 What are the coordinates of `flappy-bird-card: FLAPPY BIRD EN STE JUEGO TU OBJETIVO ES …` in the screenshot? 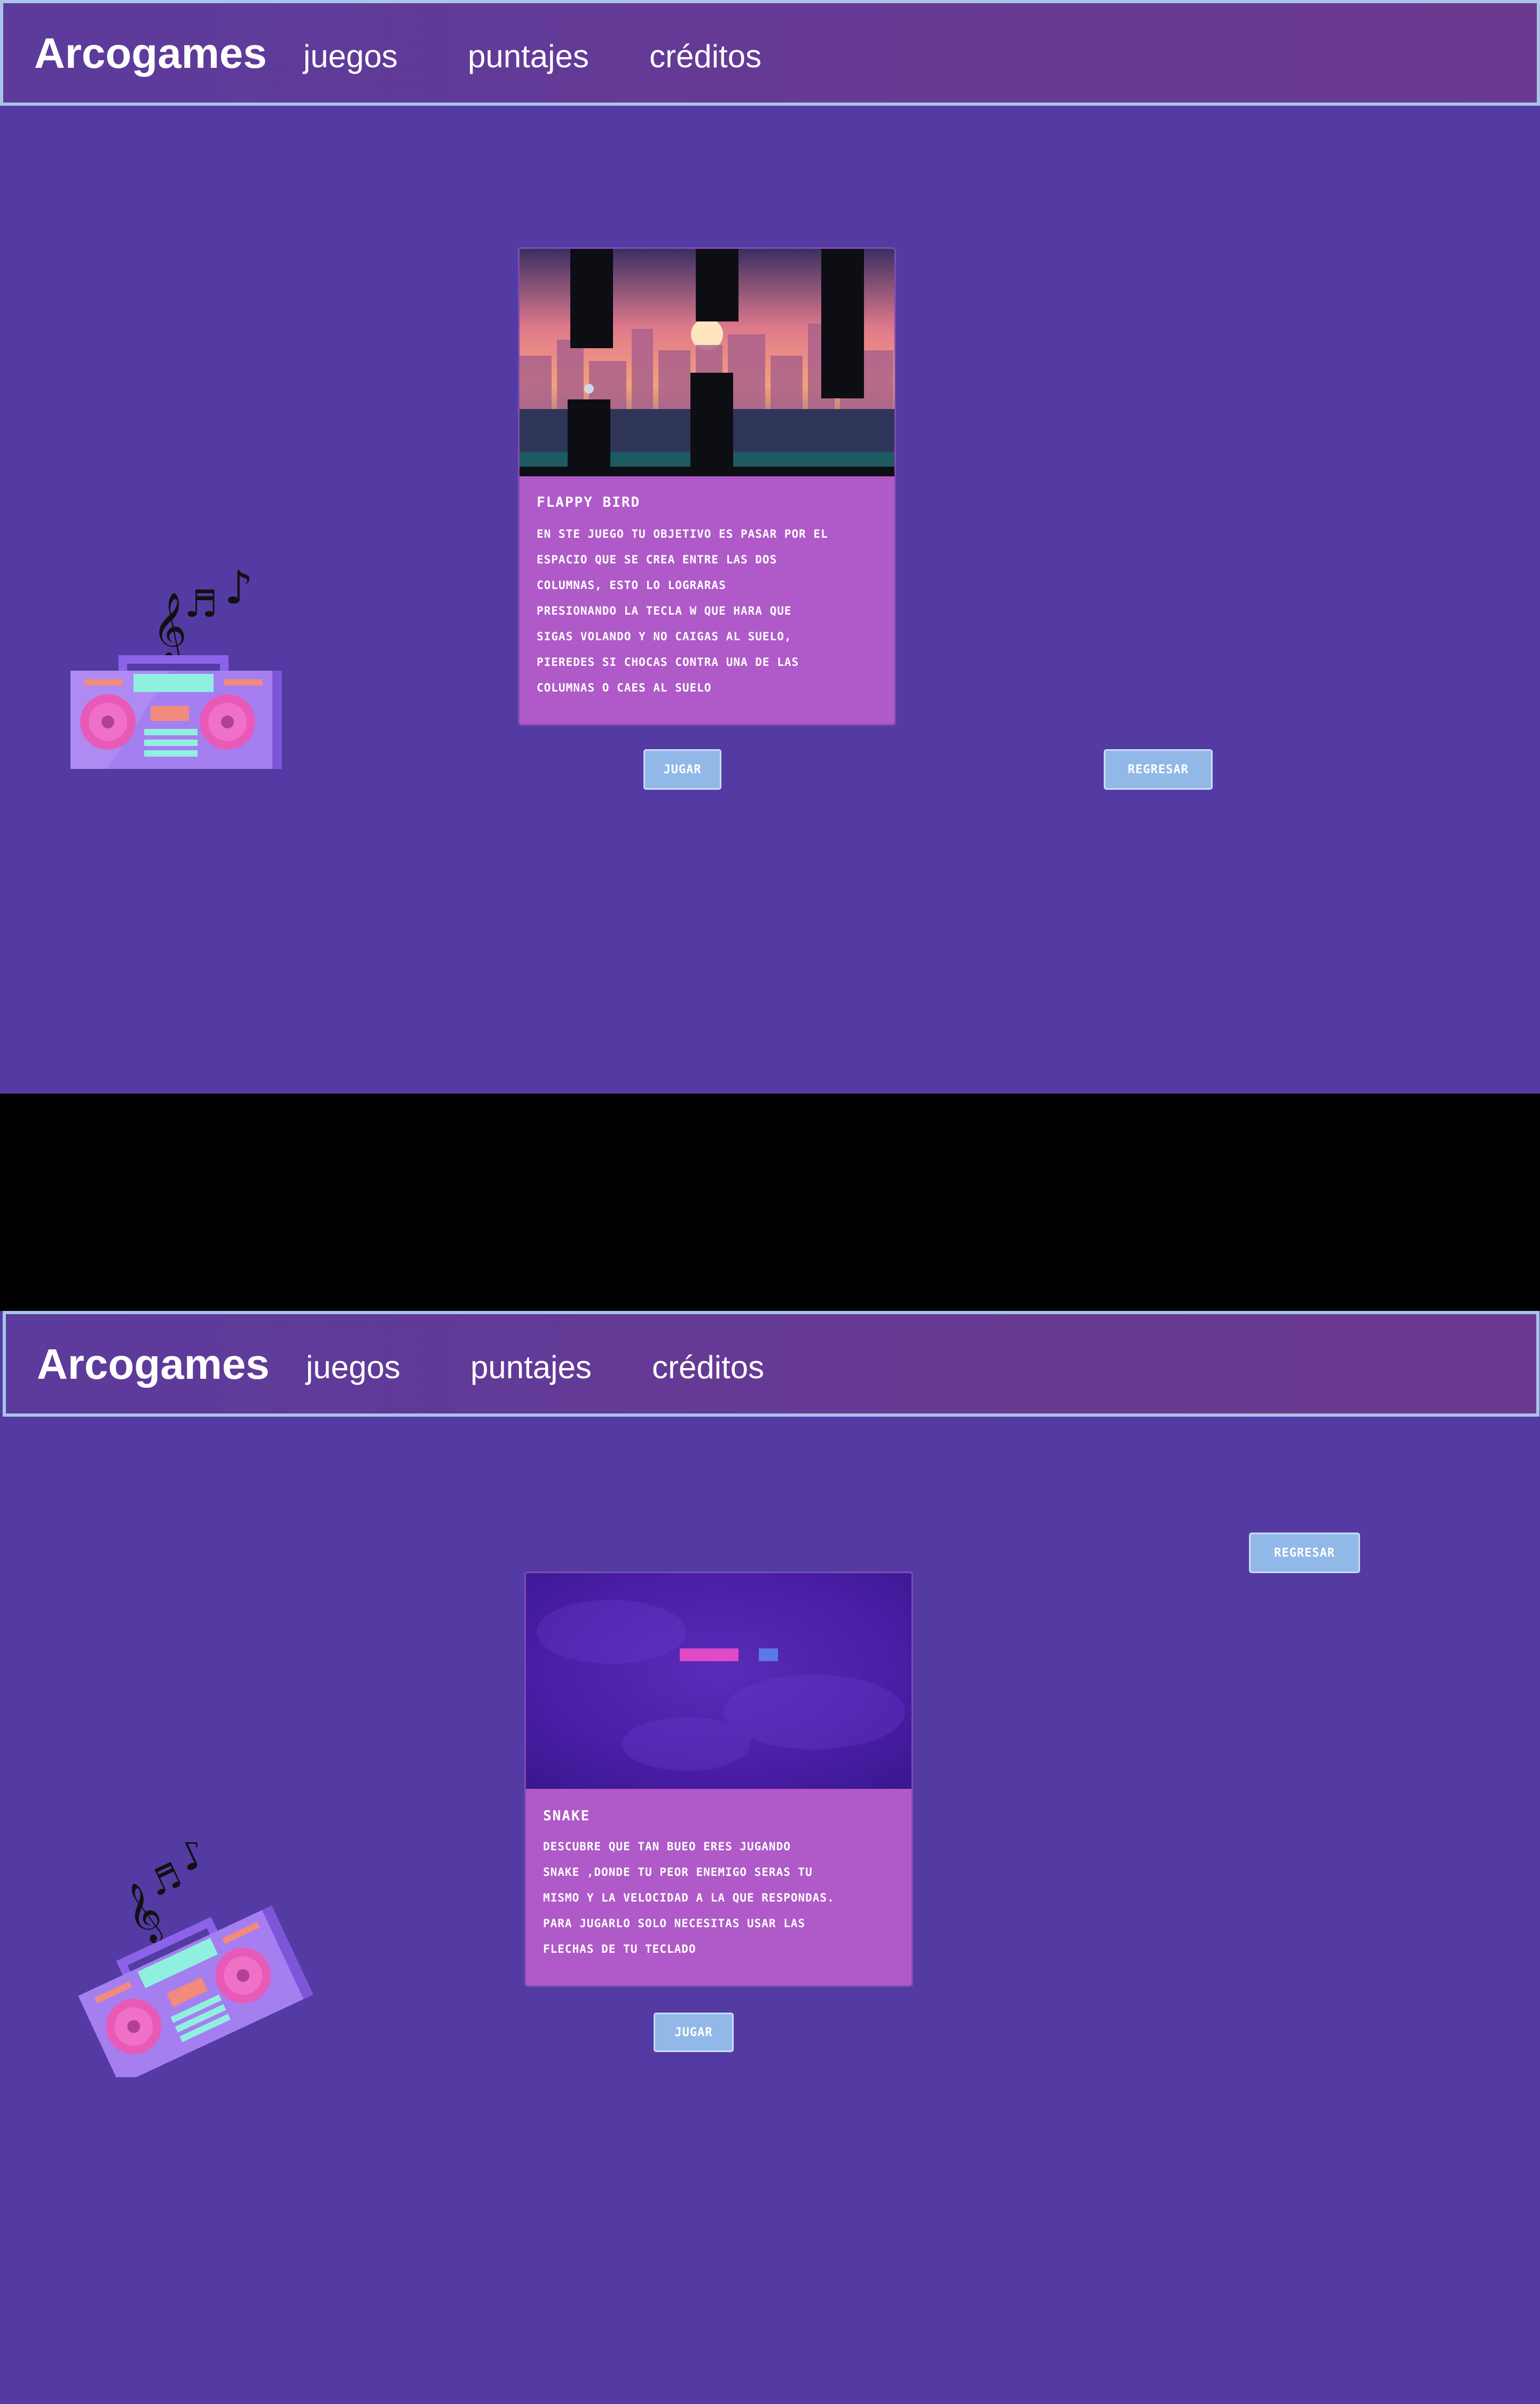 It's located at (707, 487).